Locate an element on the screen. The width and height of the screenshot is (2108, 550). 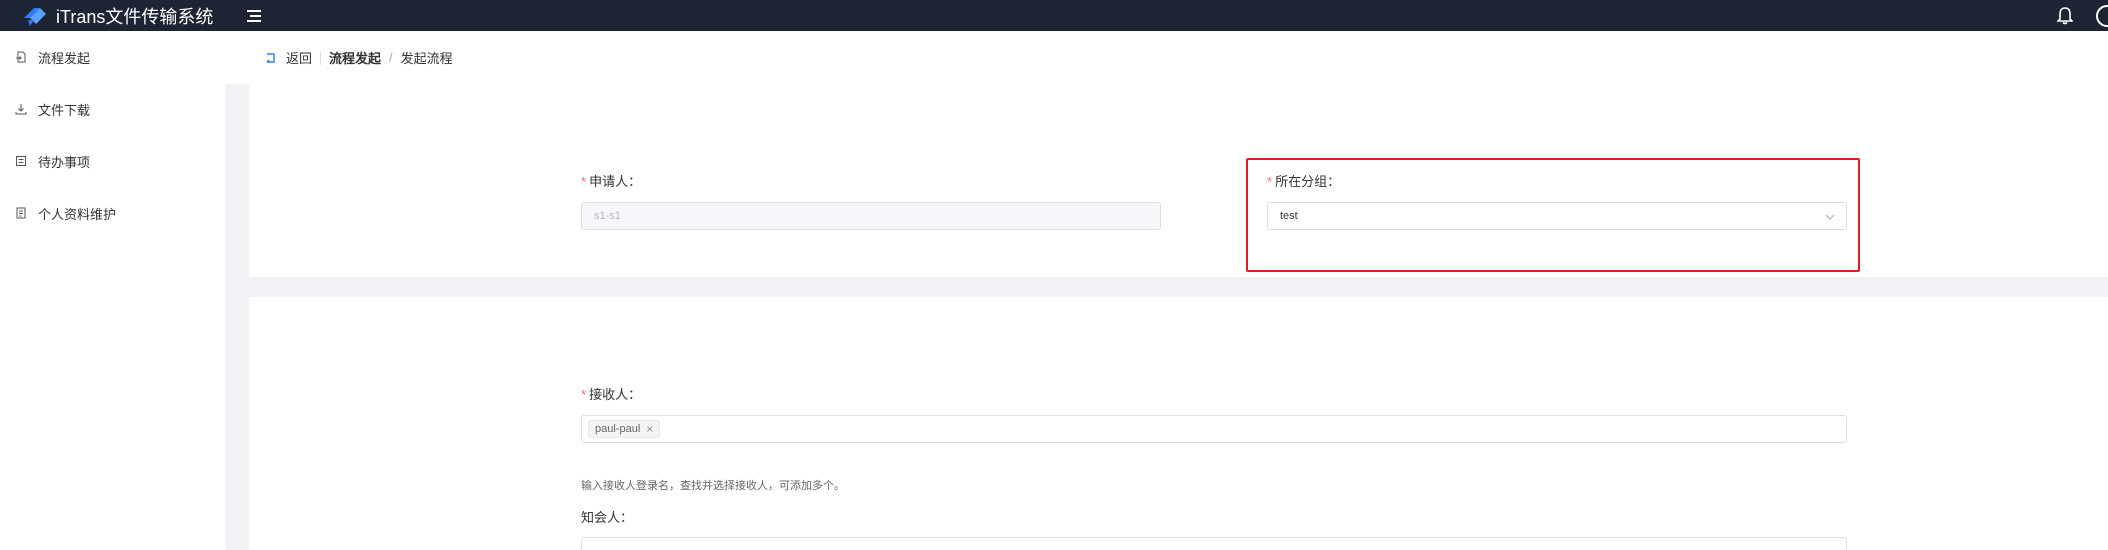
back-arrow-icon is located at coordinates (270, 57).